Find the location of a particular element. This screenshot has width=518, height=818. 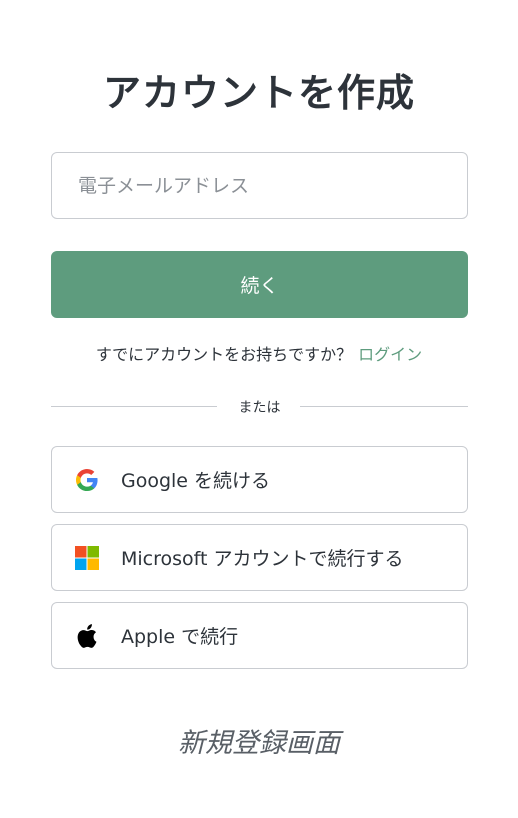

apple-icon is located at coordinates (87, 636).